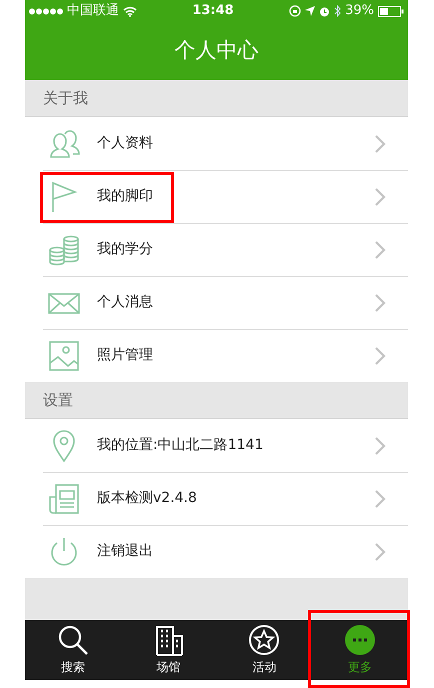  I want to click on coins-icon, so click(64, 249).